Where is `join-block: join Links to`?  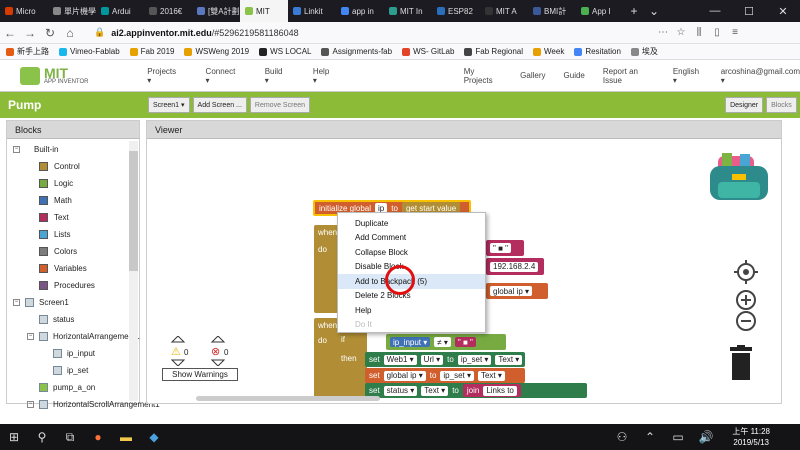
join-block: join Links to is located at coordinates (491, 390).